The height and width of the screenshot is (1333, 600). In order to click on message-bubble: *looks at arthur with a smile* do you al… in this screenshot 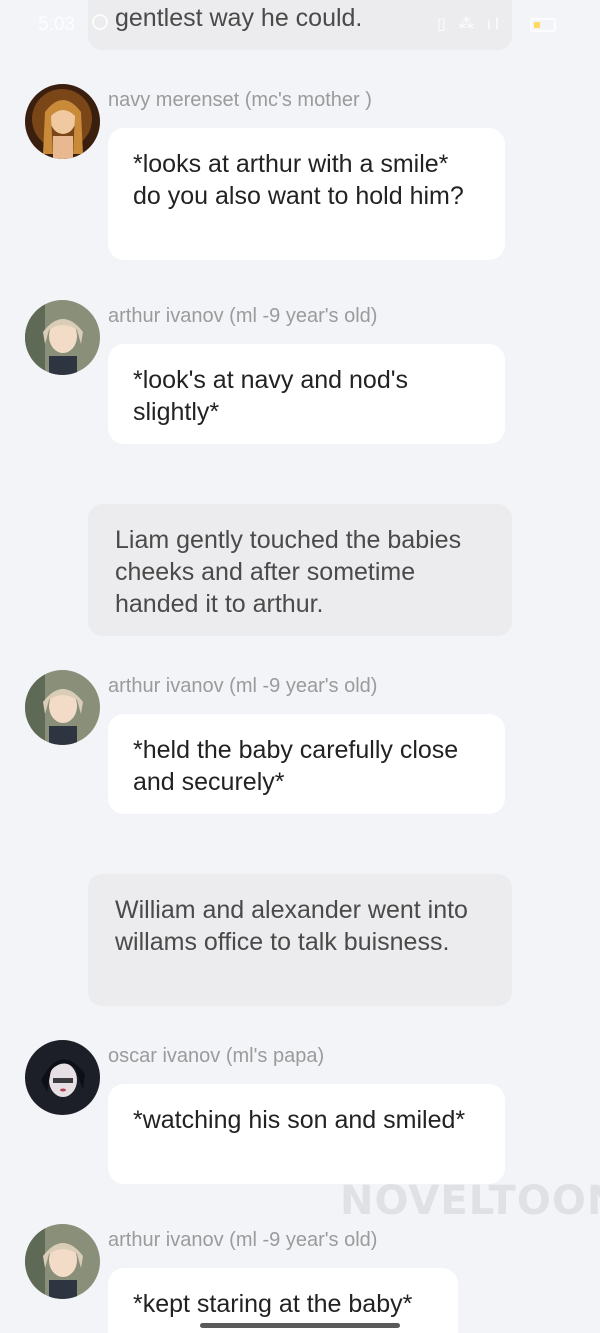, I will do `click(306, 194)`.